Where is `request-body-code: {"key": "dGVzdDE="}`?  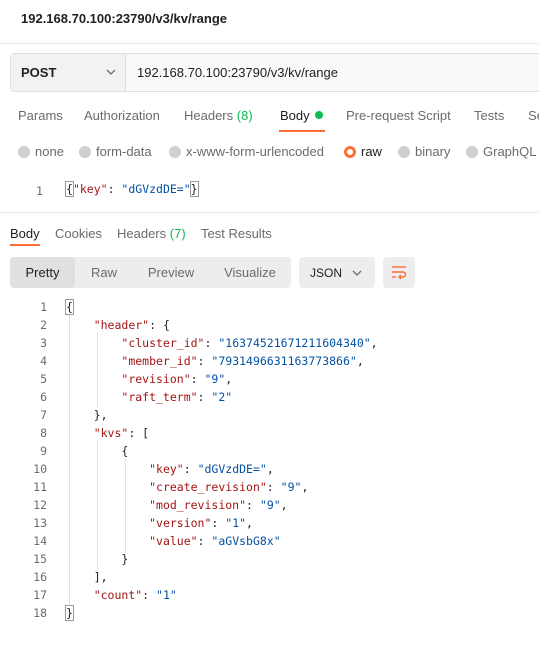 request-body-code: {"key": "dGVzdDE="} is located at coordinates (132, 189).